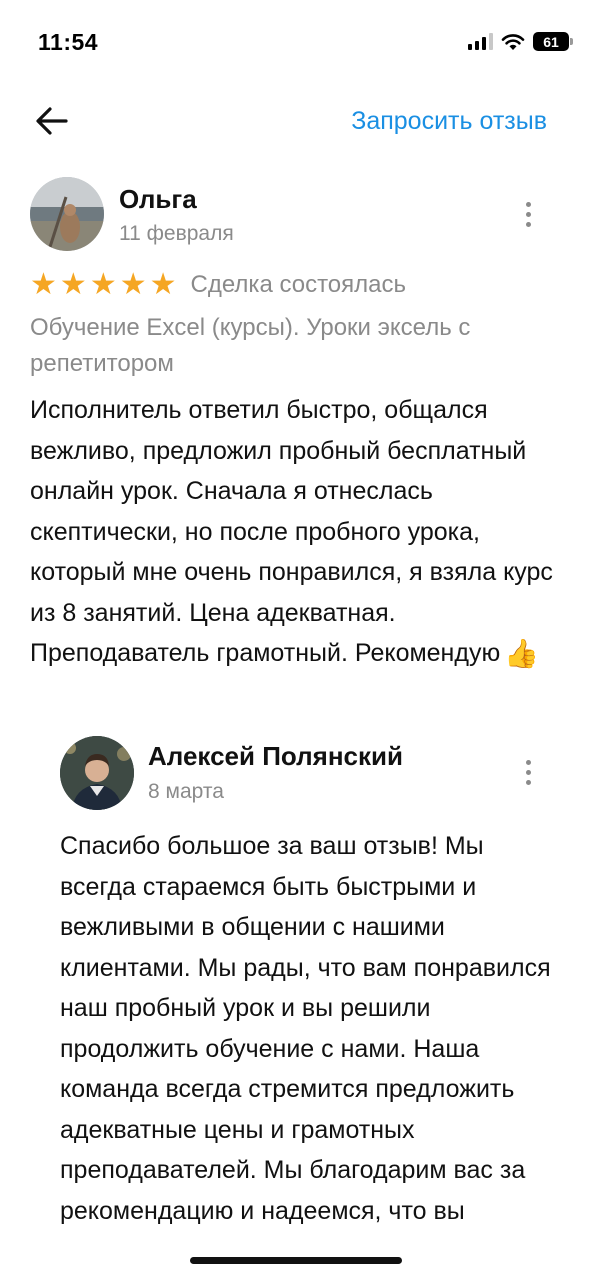  Describe the element at coordinates (295, 121) in the screenshot. I see `header: Запросить отзыв` at that location.